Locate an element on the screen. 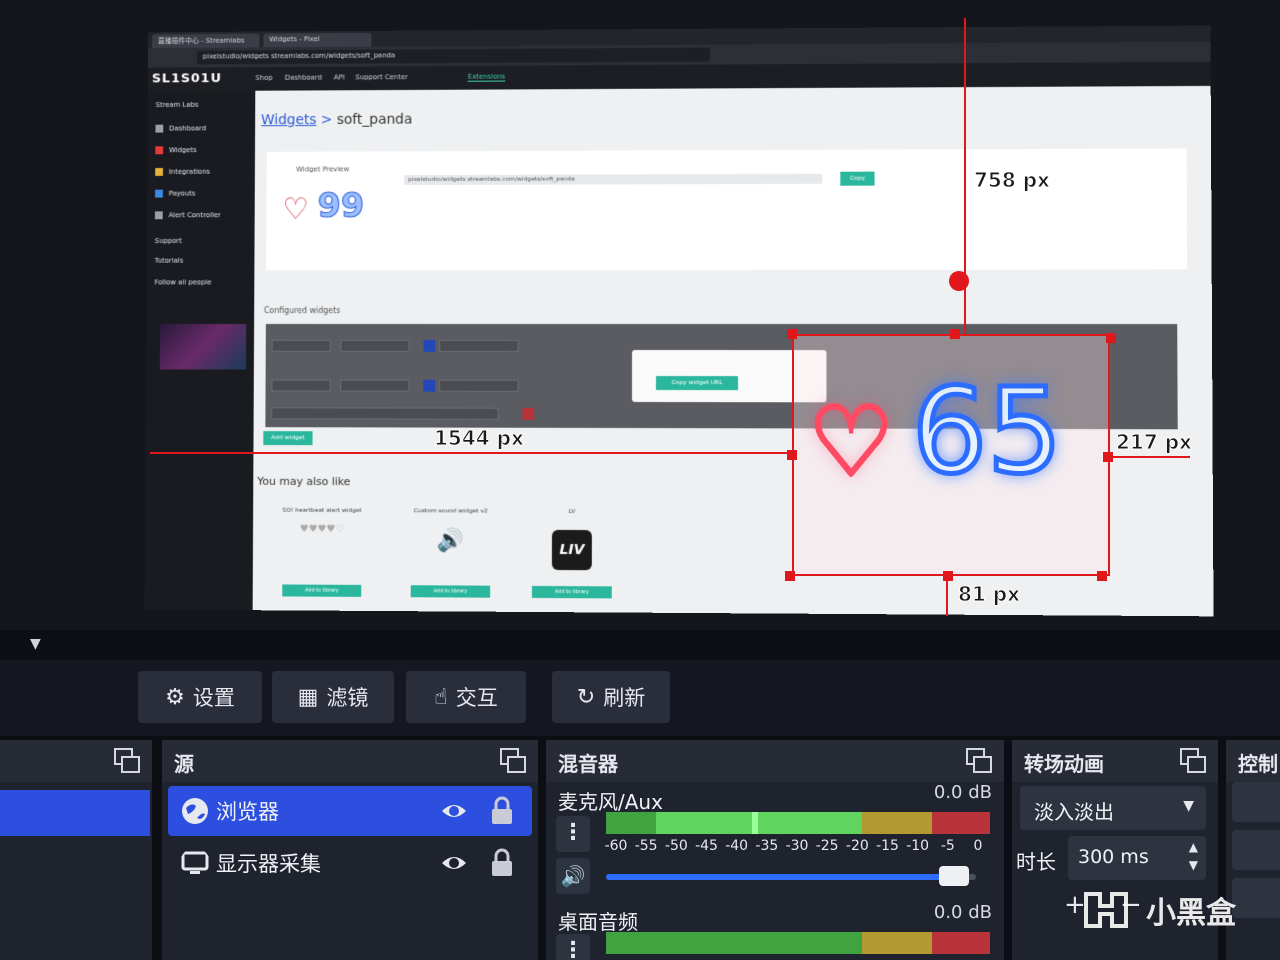 This screenshot has width=1280, height=960. meter-tick-label: -20 is located at coordinates (857, 846).